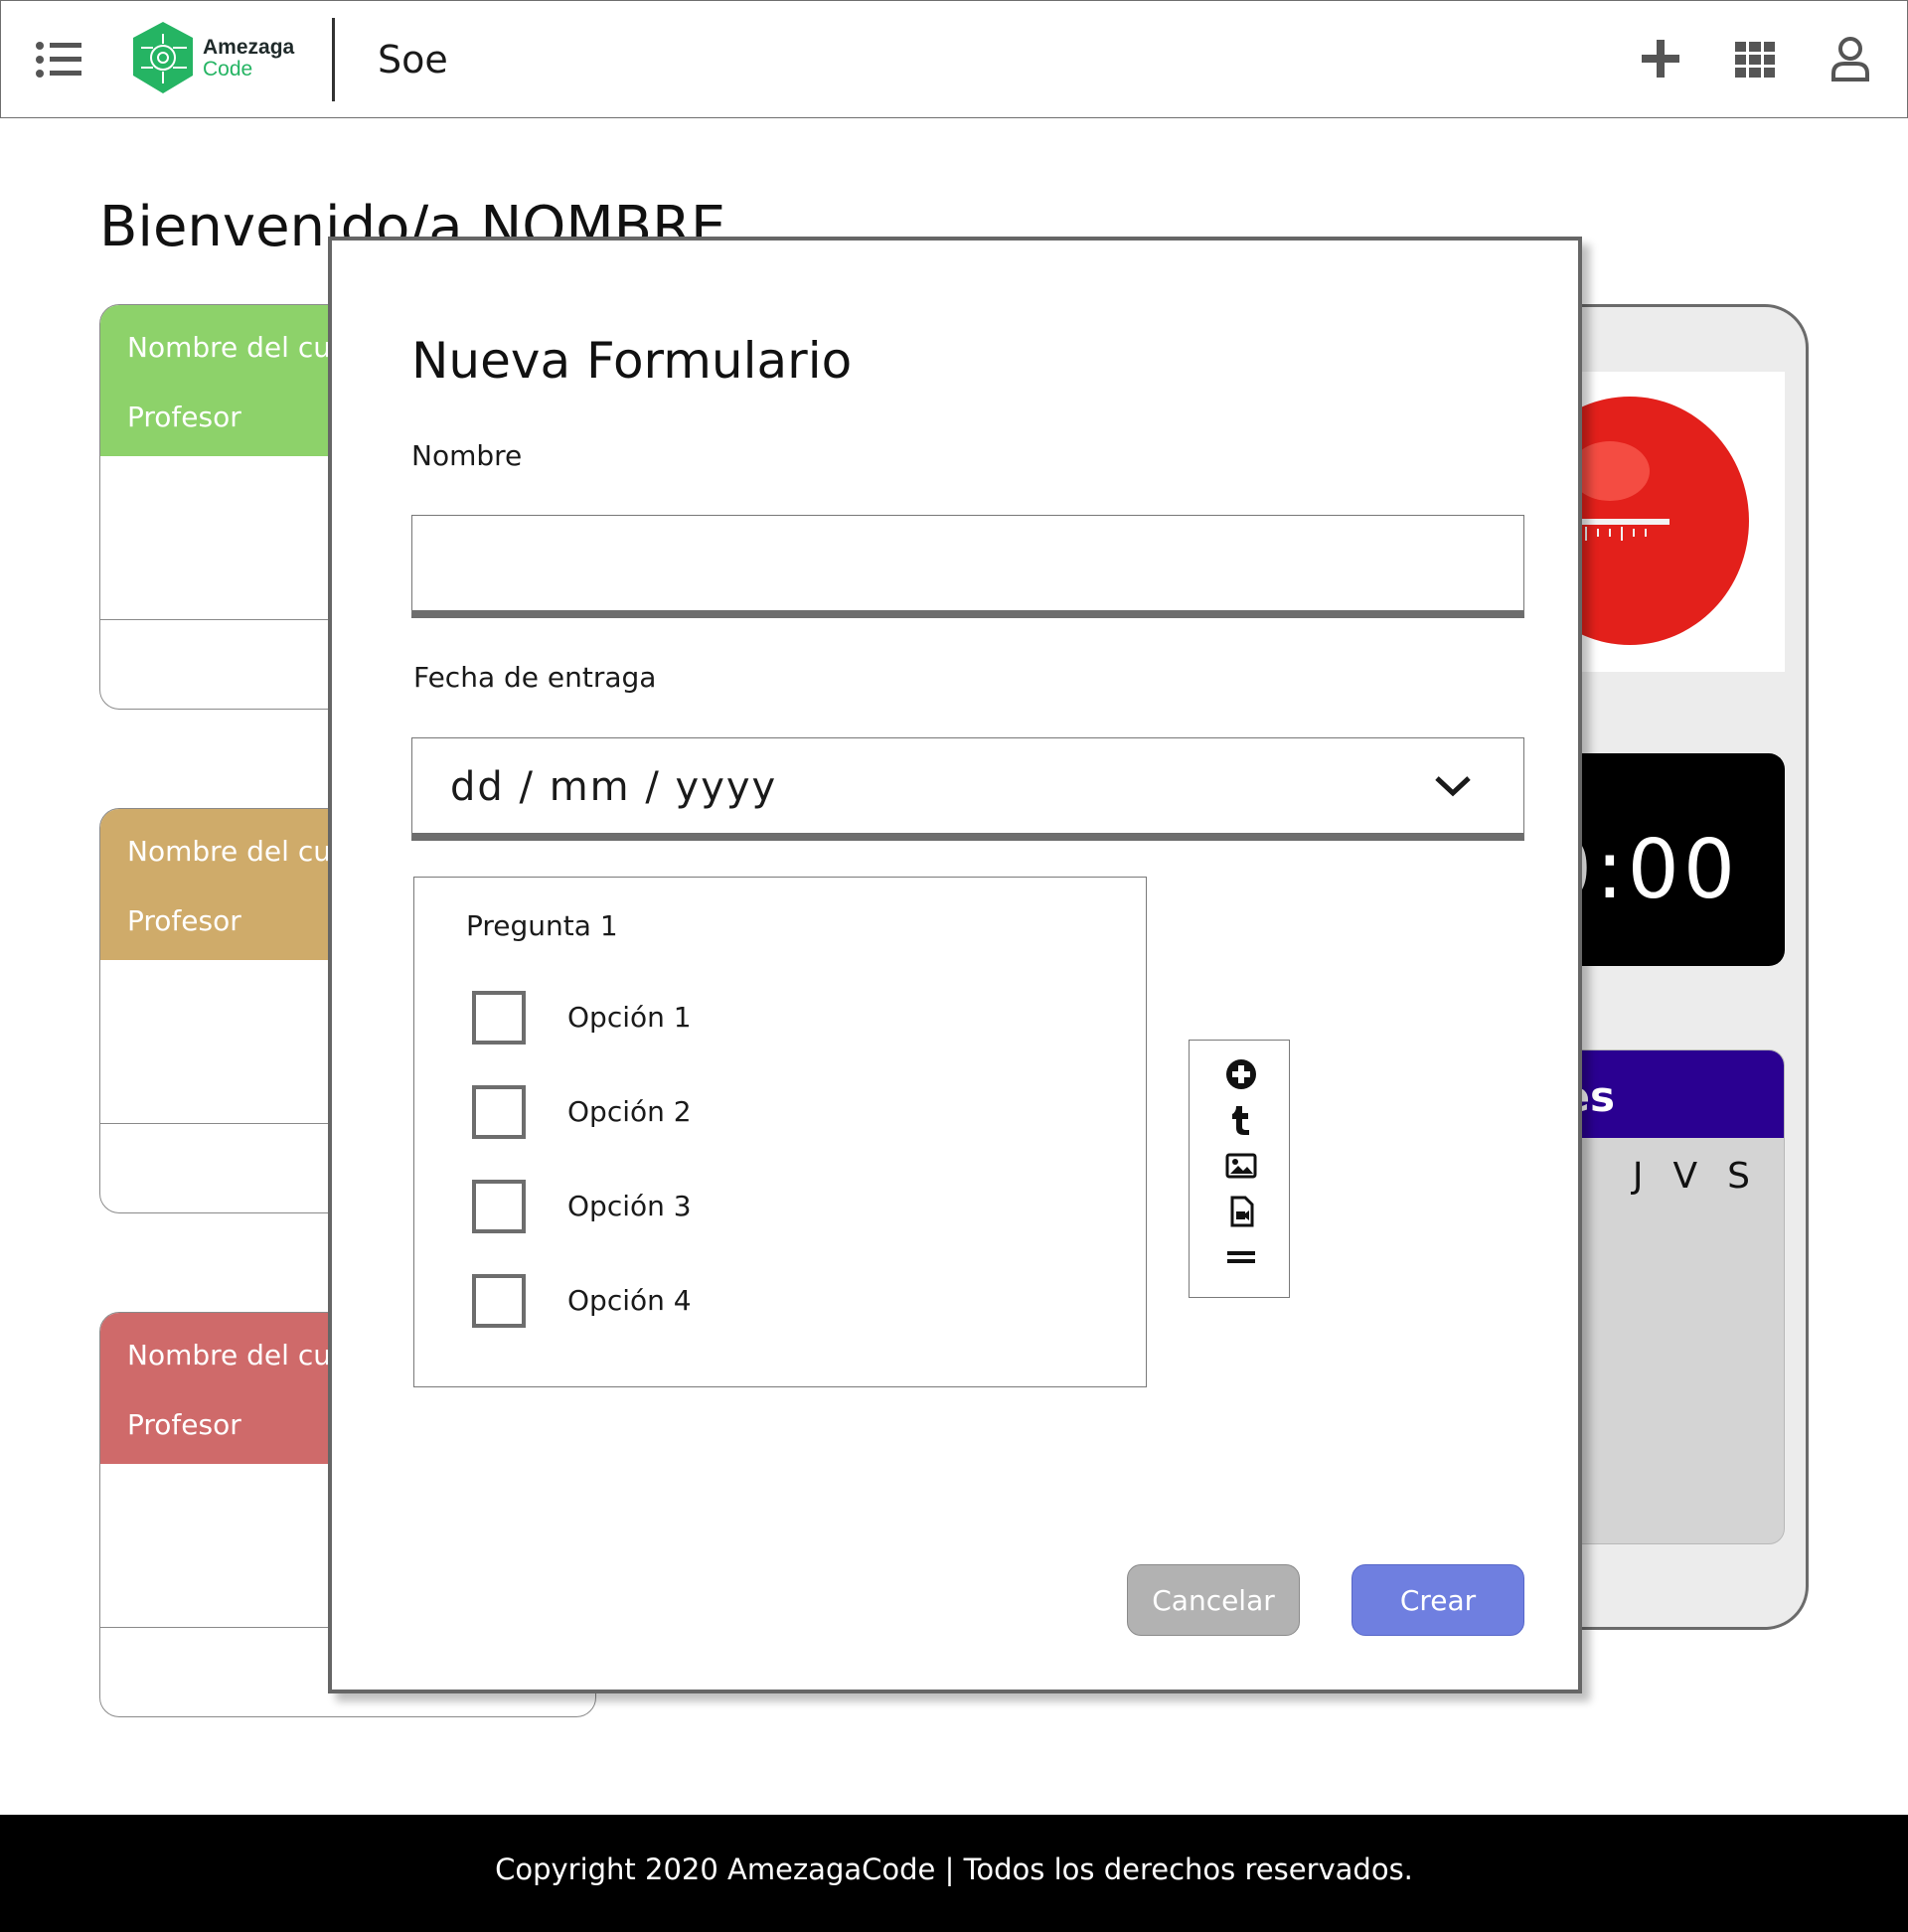  Describe the element at coordinates (632, 361) in the screenshot. I see `dialog-title: Nueva Formulario` at that location.